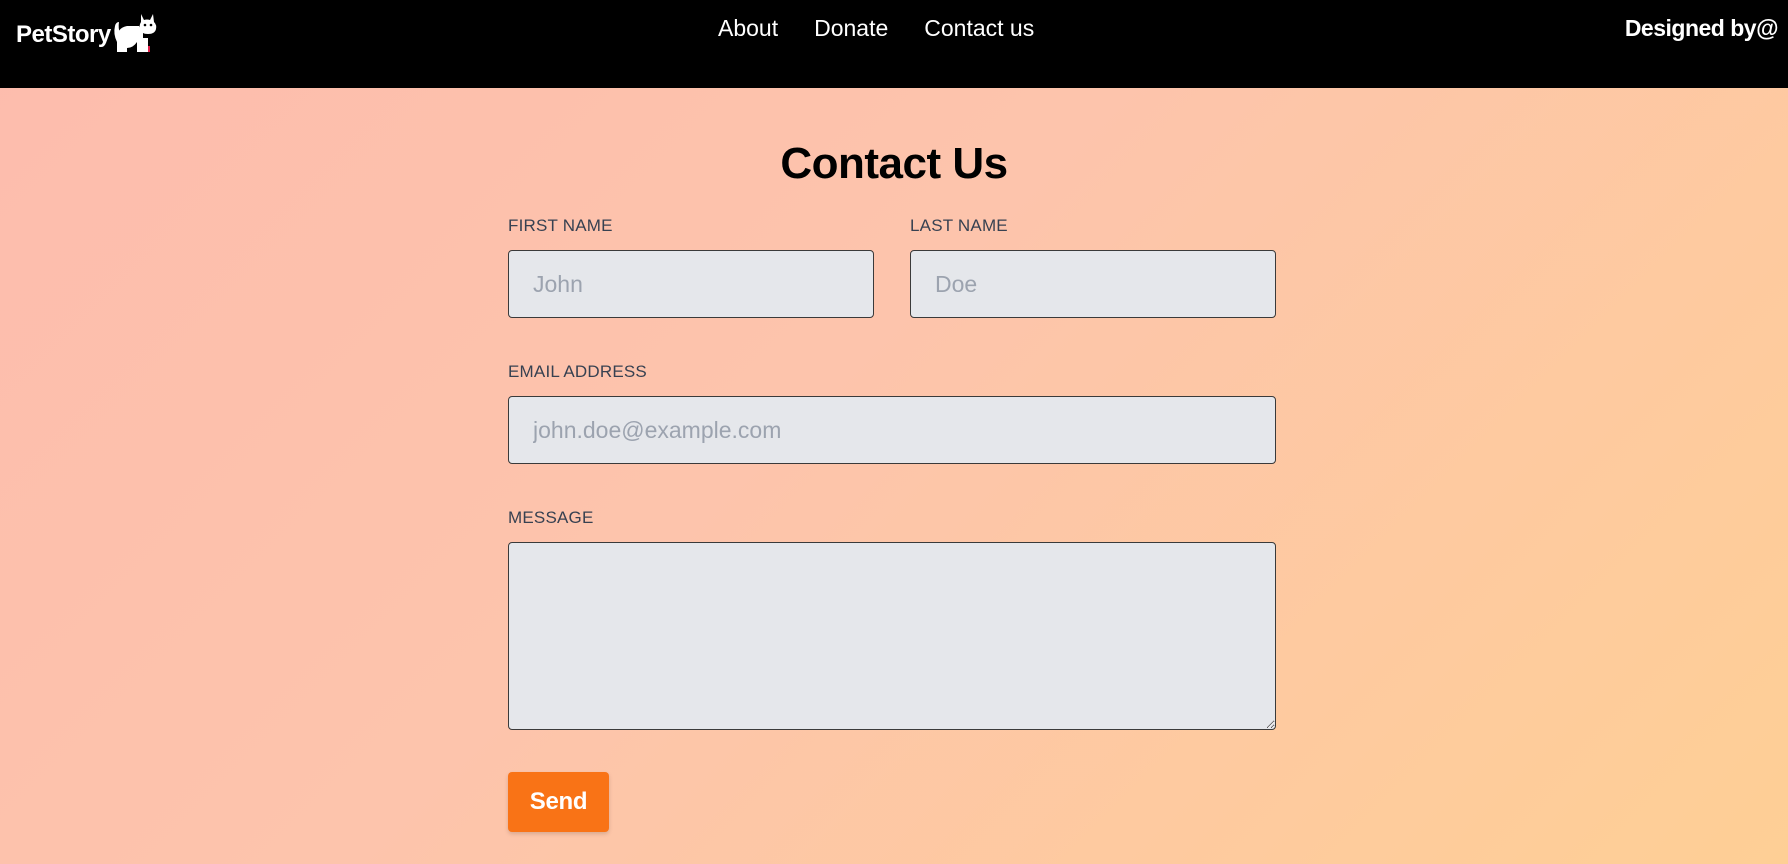 The width and height of the screenshot is (1788, 864). I want to click on message-textarea, so click(892, 636).